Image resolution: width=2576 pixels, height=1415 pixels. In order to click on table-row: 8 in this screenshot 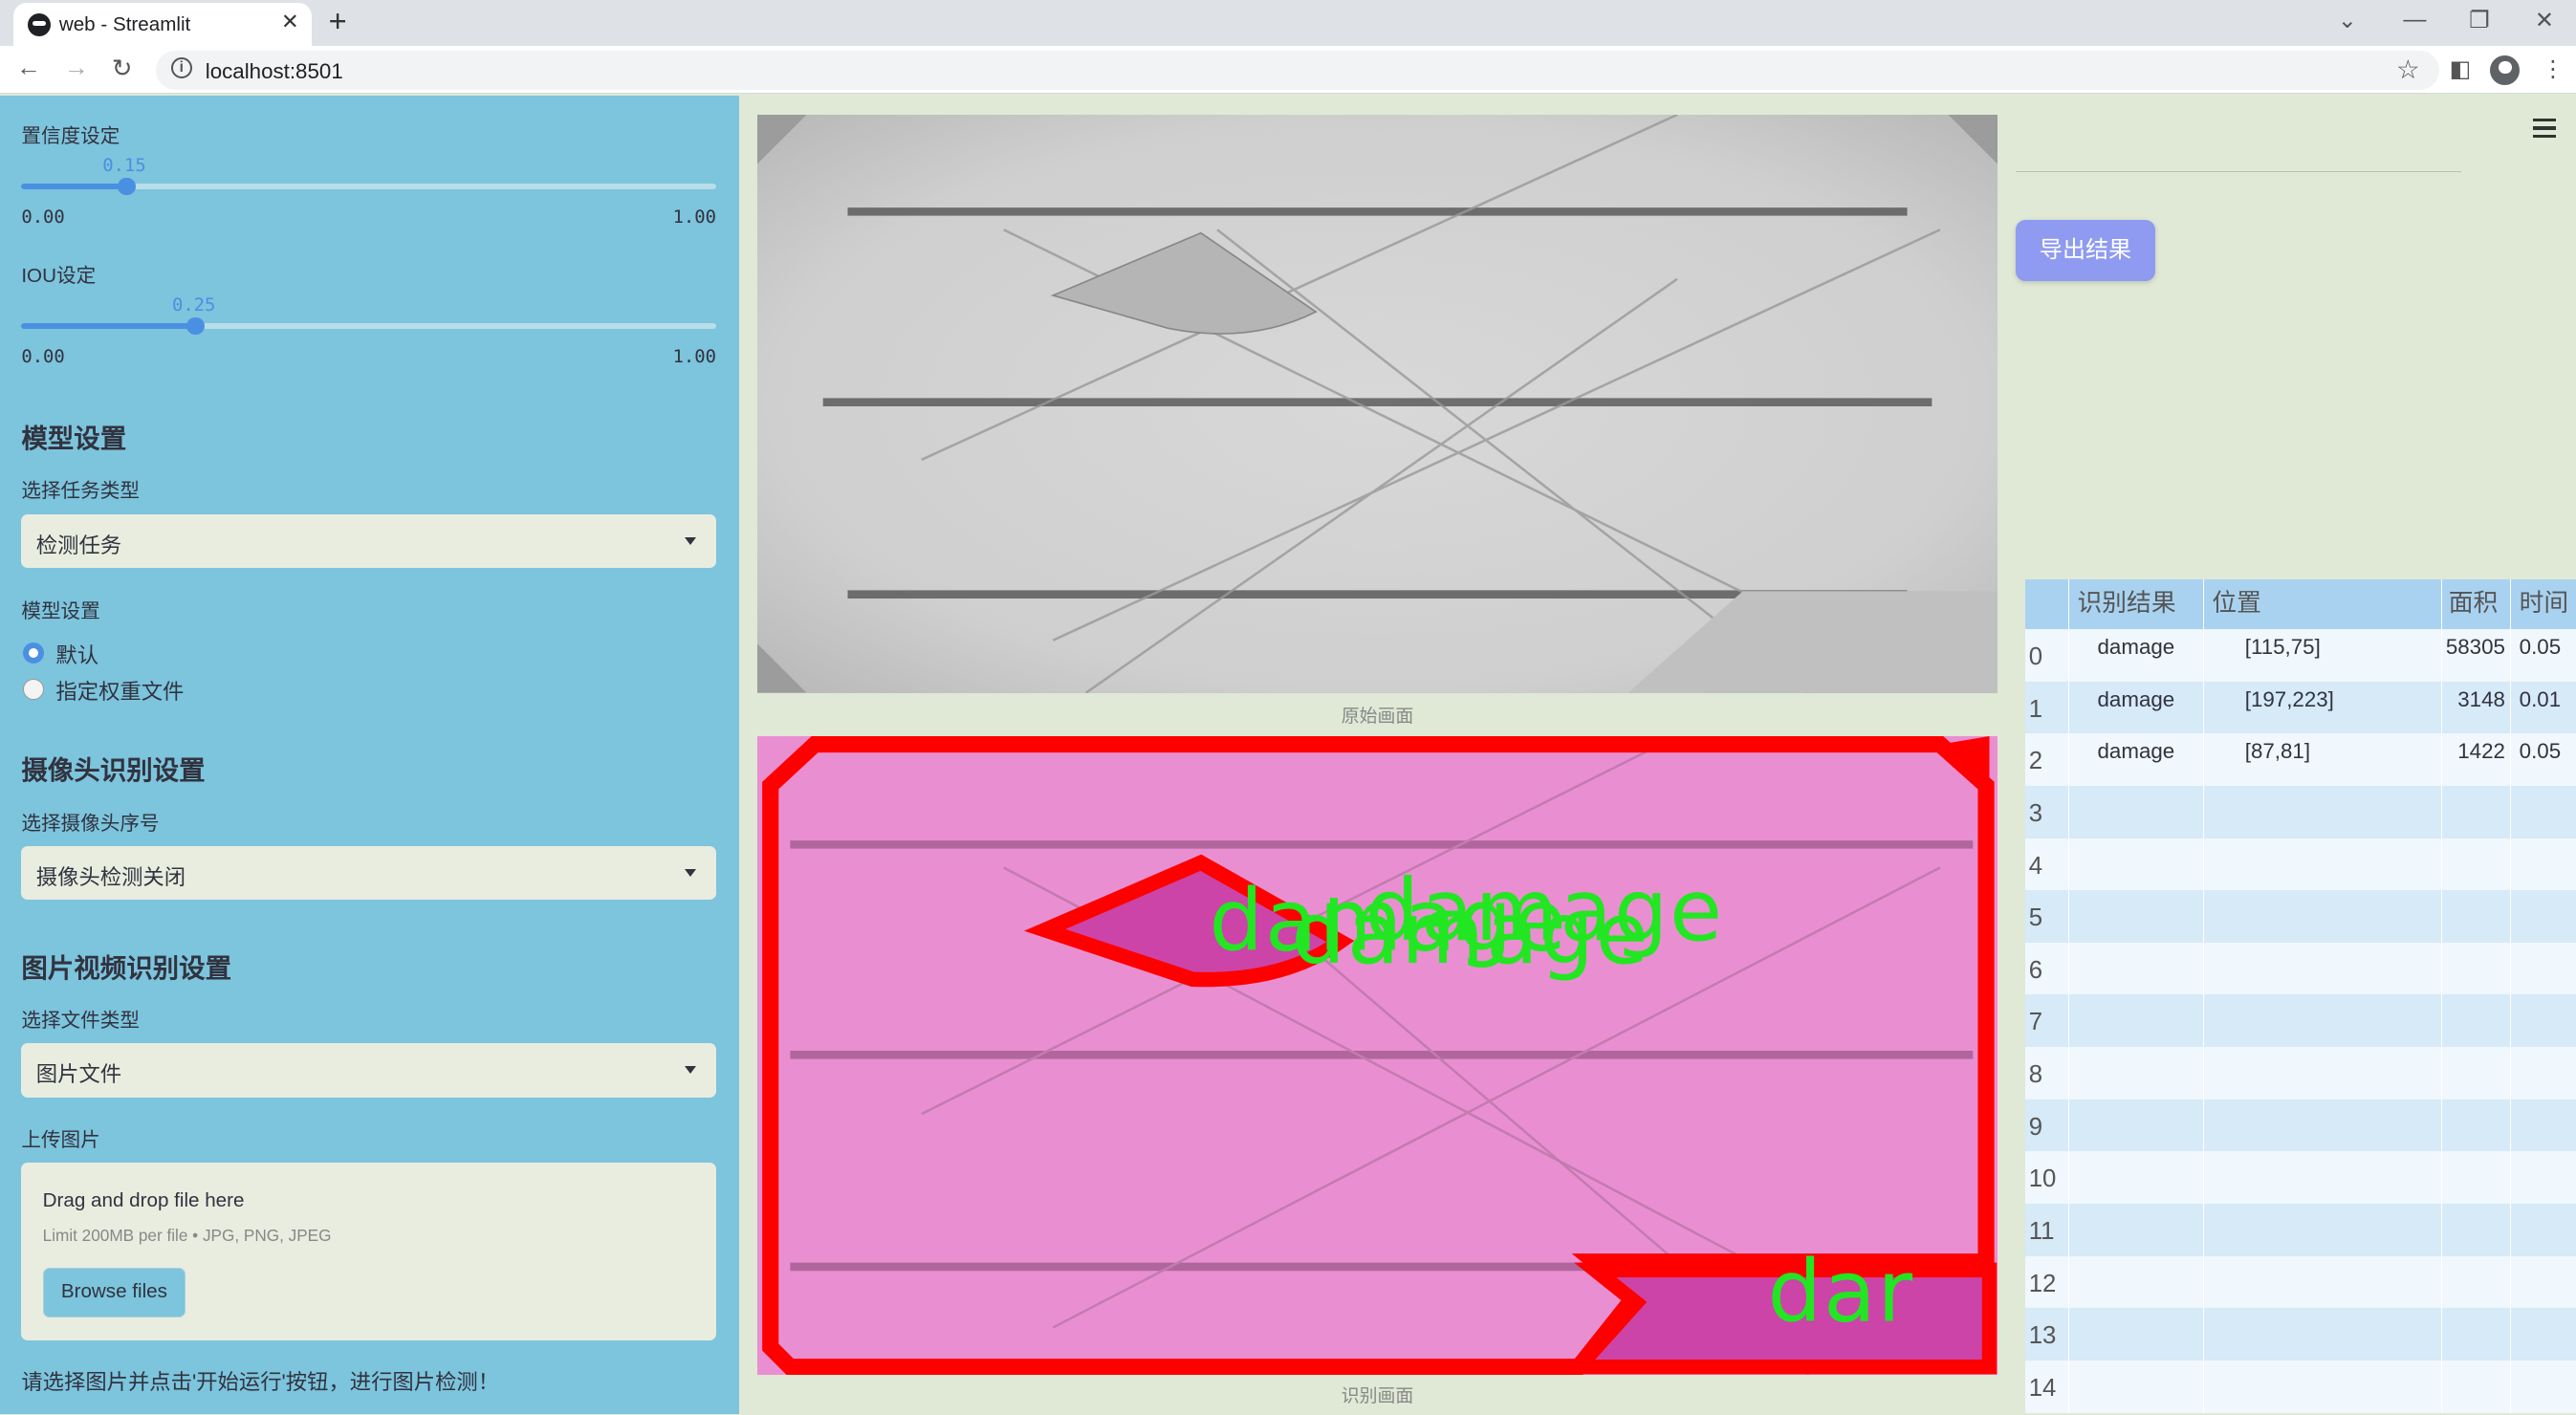, I will do `click(2300, 1073)`.